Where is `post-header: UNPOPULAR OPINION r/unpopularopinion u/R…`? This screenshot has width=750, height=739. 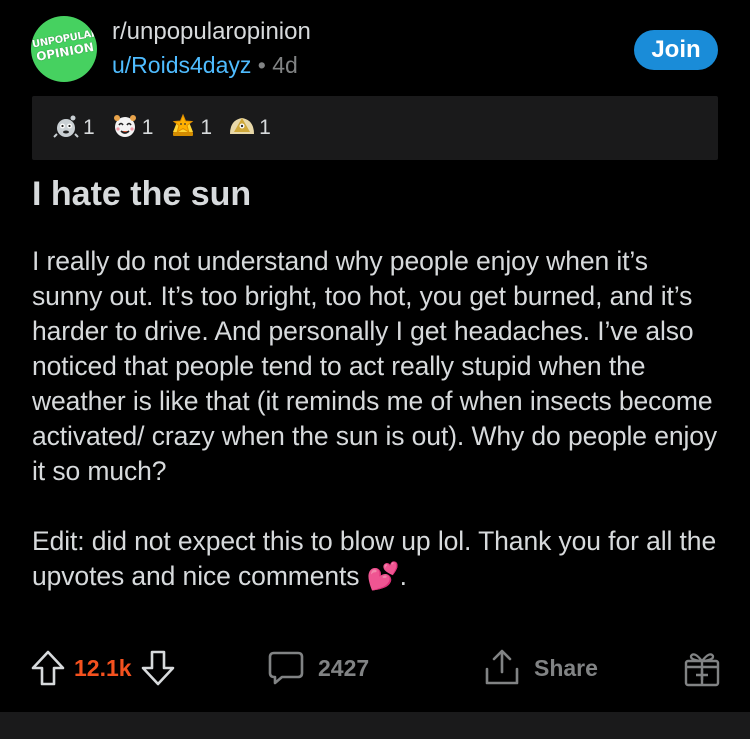
post-header: UNPOPULAR OPINION r/unpopularopinion u/R… is located at coordinates (374, 51).